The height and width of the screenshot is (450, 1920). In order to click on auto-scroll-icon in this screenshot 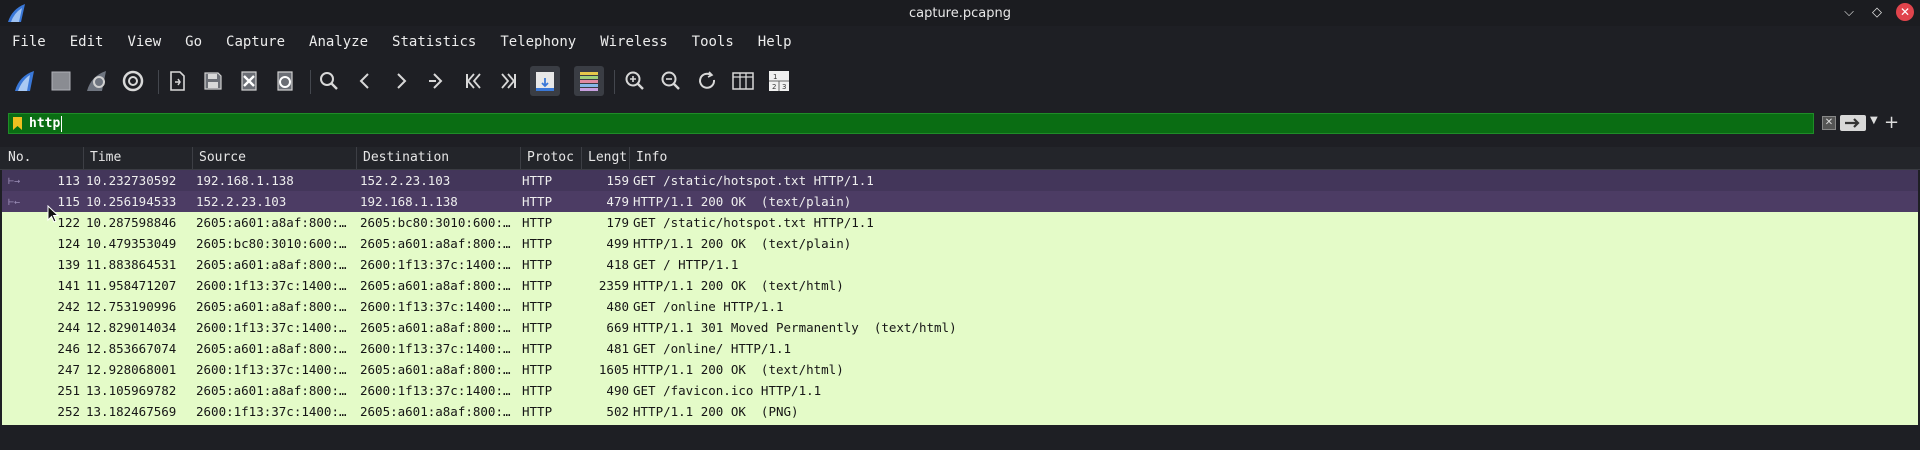, I will do `click(545, 81)`.